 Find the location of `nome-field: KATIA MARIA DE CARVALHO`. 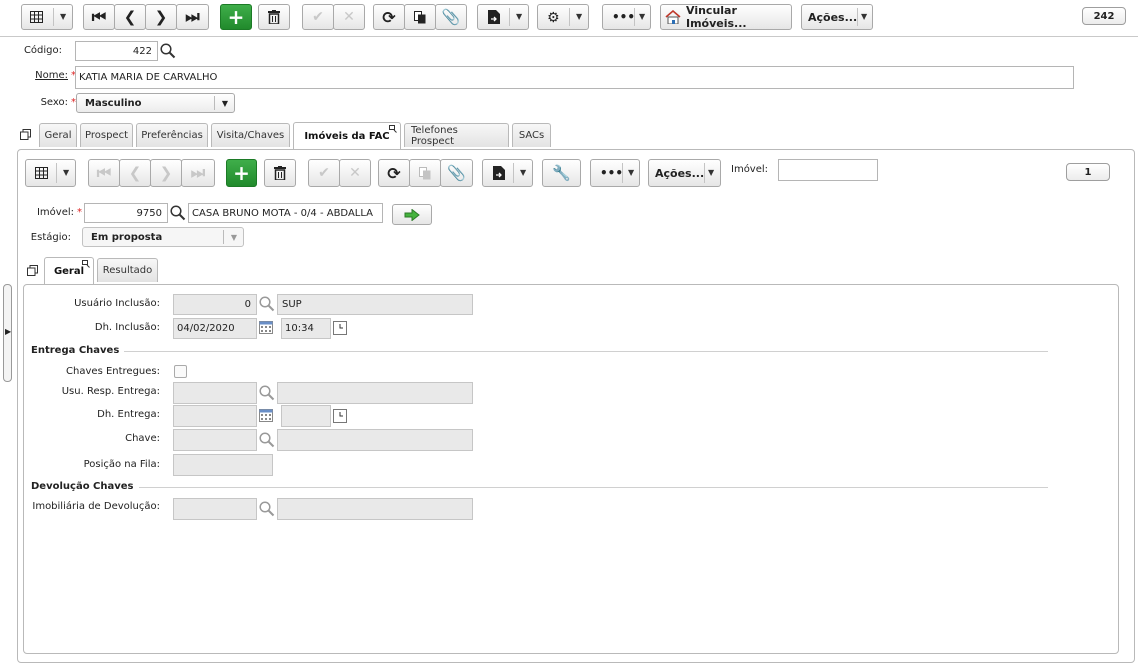

nome-field: KATIA MARIA DE CARVALHO is located at coordinates (574, 77).